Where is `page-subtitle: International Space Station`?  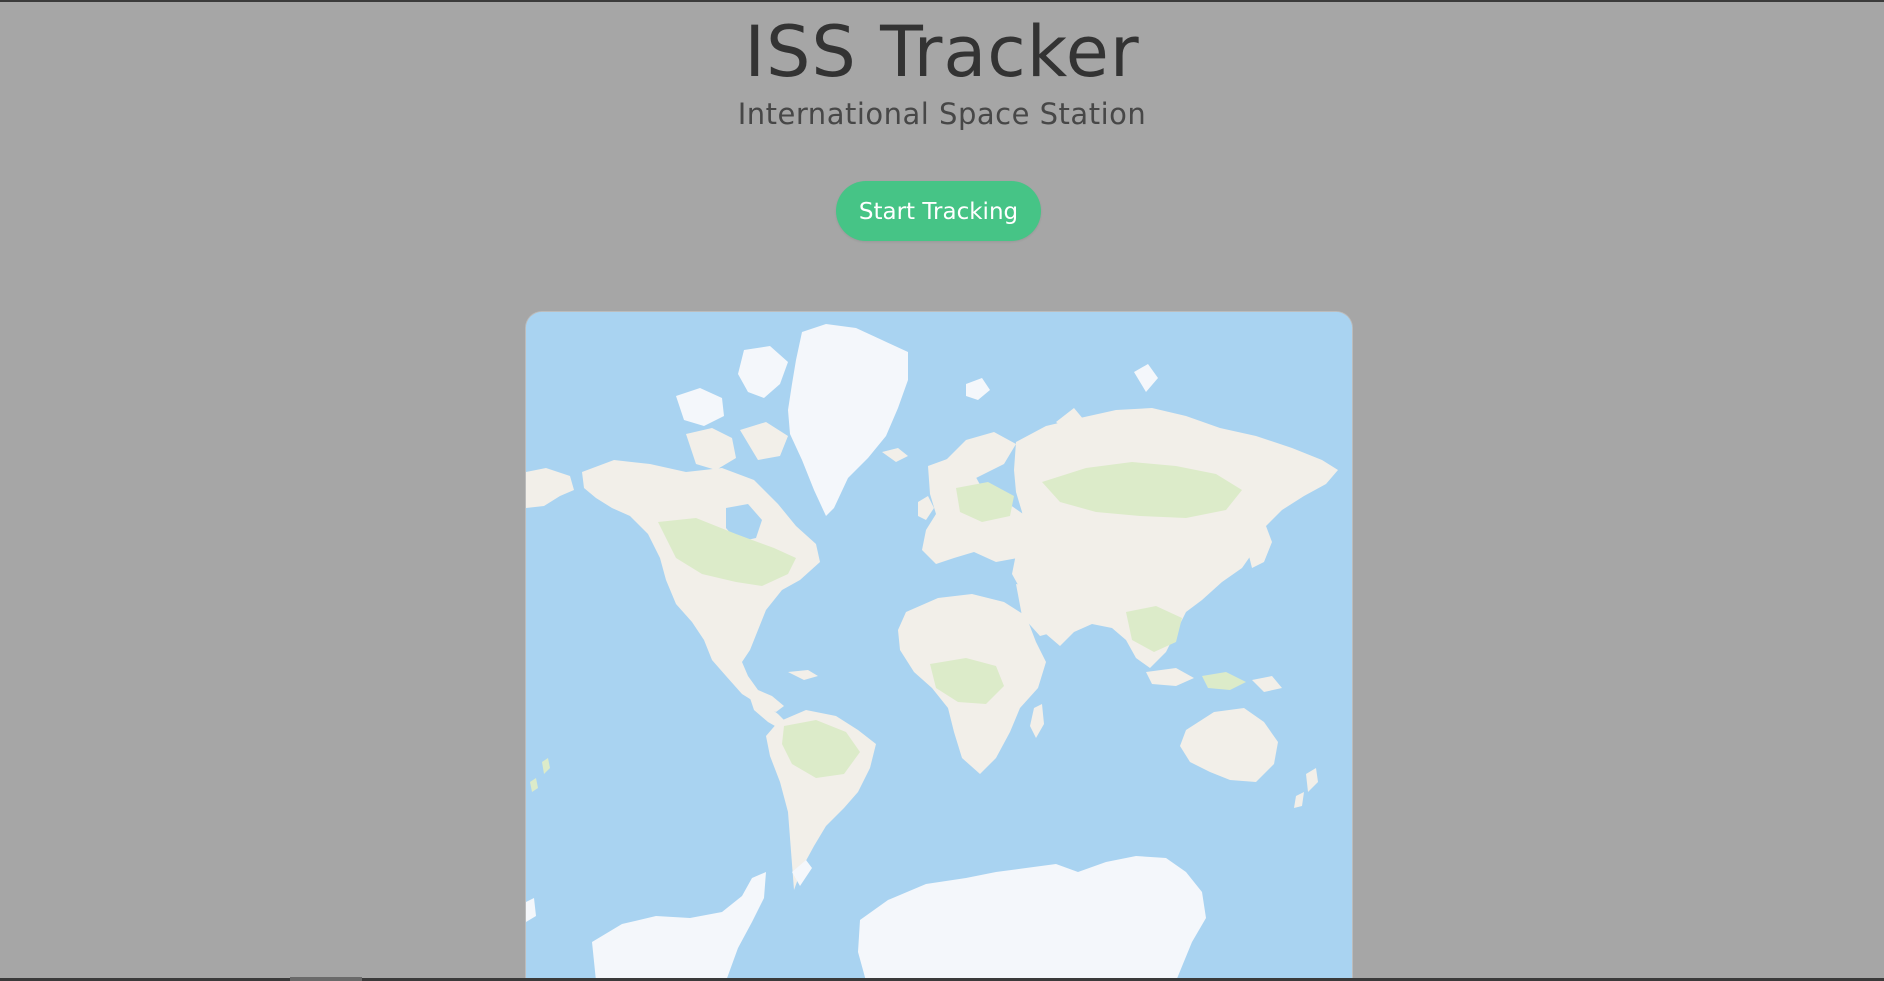
page-subtitle: International Space Station is located at coordinates (942, 114).